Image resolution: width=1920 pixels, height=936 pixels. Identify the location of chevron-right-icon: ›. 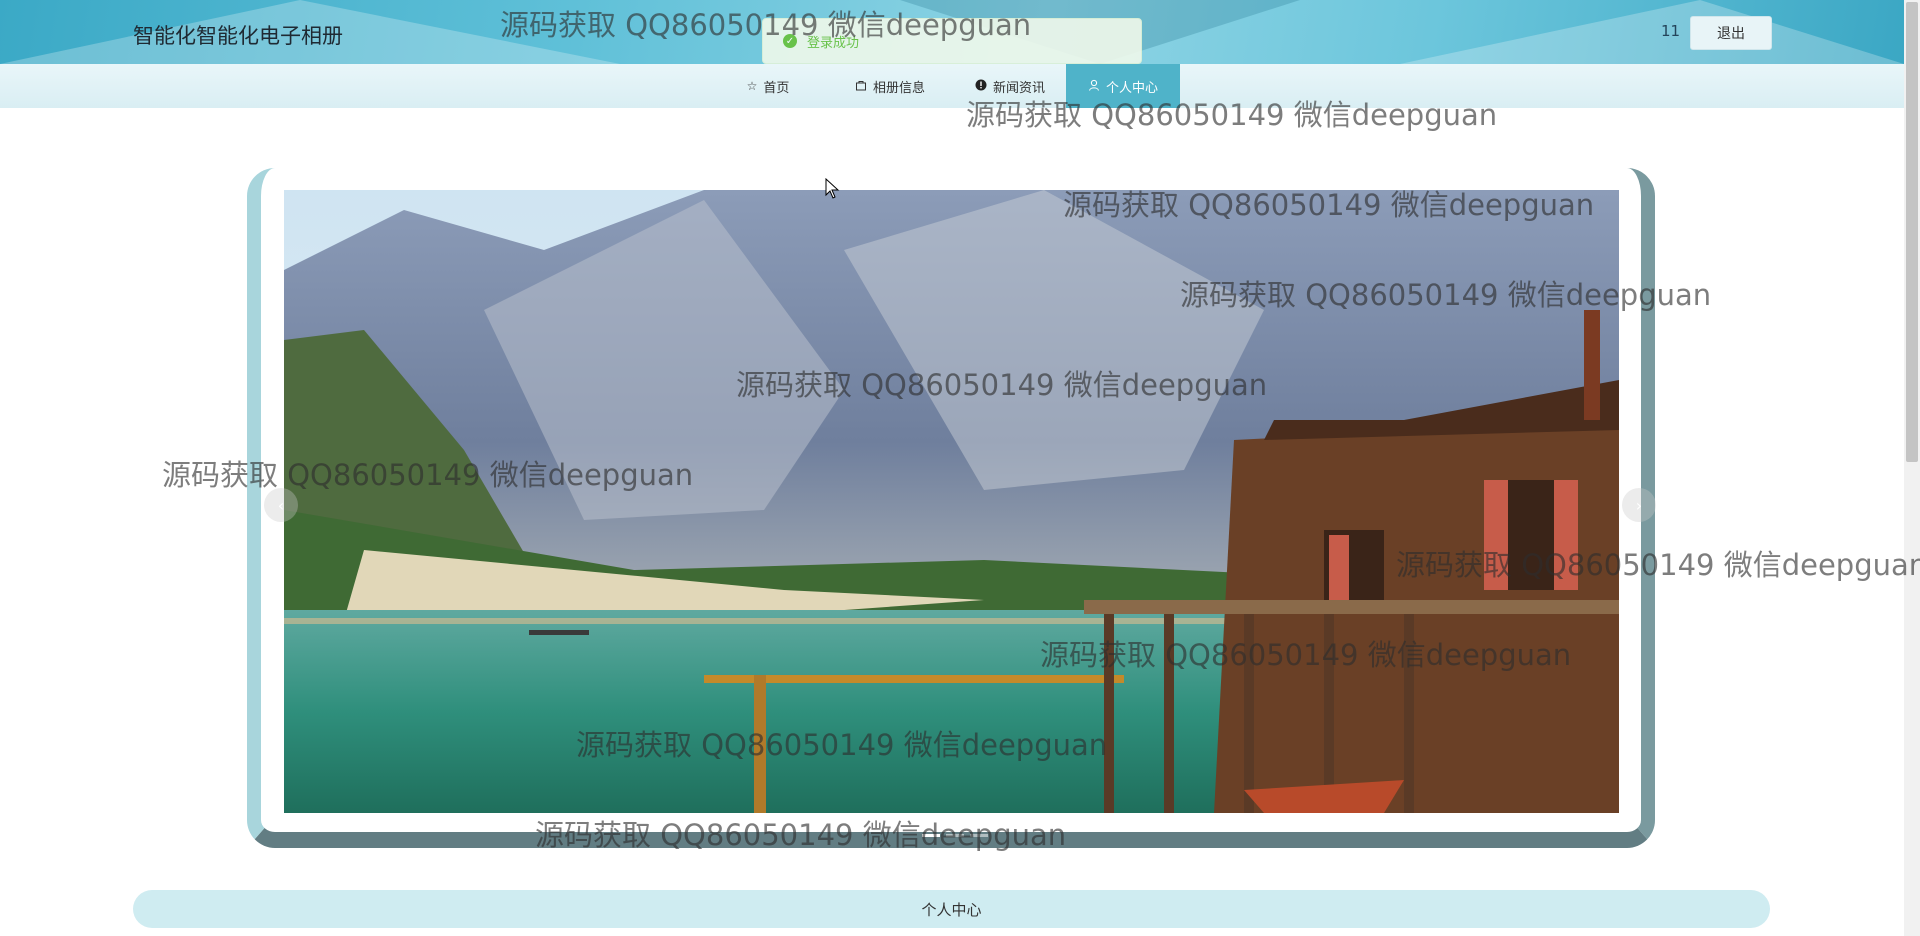
(1639, 505).